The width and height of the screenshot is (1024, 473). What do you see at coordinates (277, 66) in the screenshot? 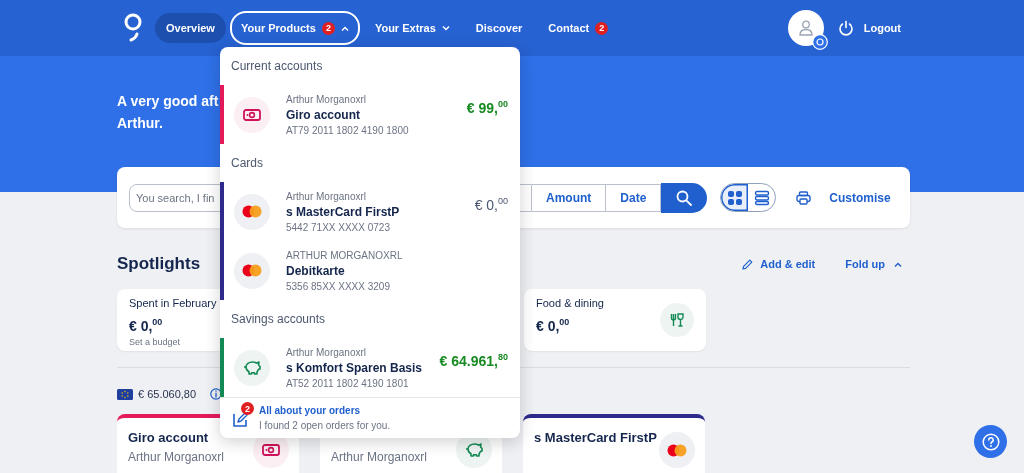
I see `section-heading: Current accounts` at bounding box center [277, 66].